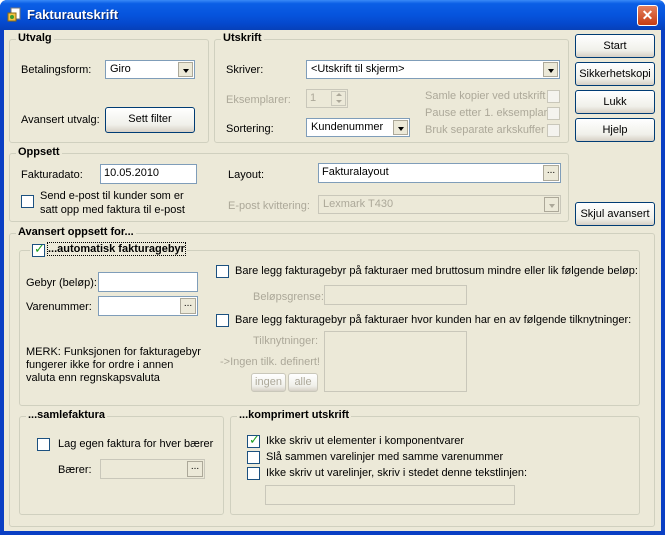 This screenshot has height=535, width=665. What do you see at coordinates (286, 341) in the screenshot?
I see `tilknytninger-label: Tilknytninger:` at bounding box center [286, 341].